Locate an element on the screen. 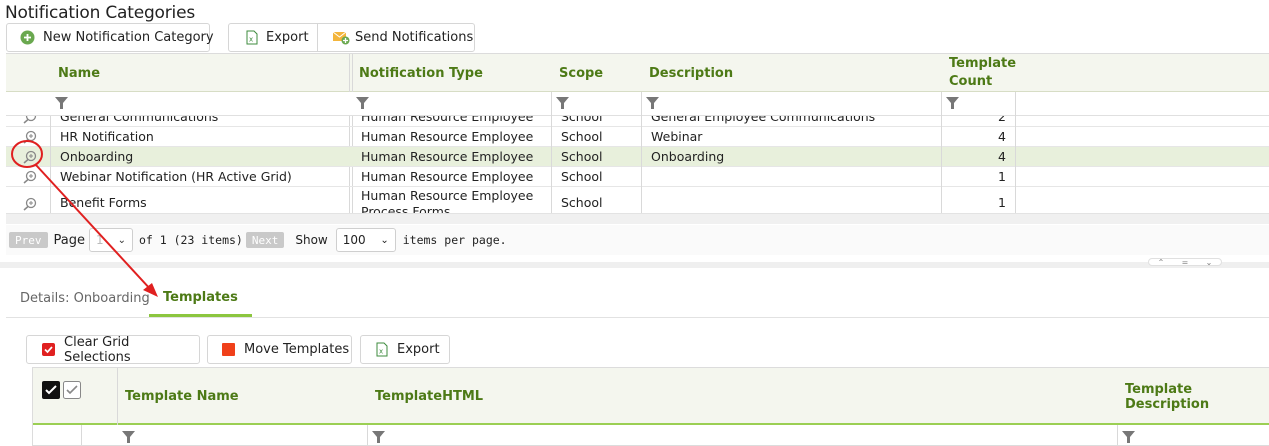 This screenshot has width=1269, height=446. send-notifications-label: Send Notifications is located at coordinates (414, 37).